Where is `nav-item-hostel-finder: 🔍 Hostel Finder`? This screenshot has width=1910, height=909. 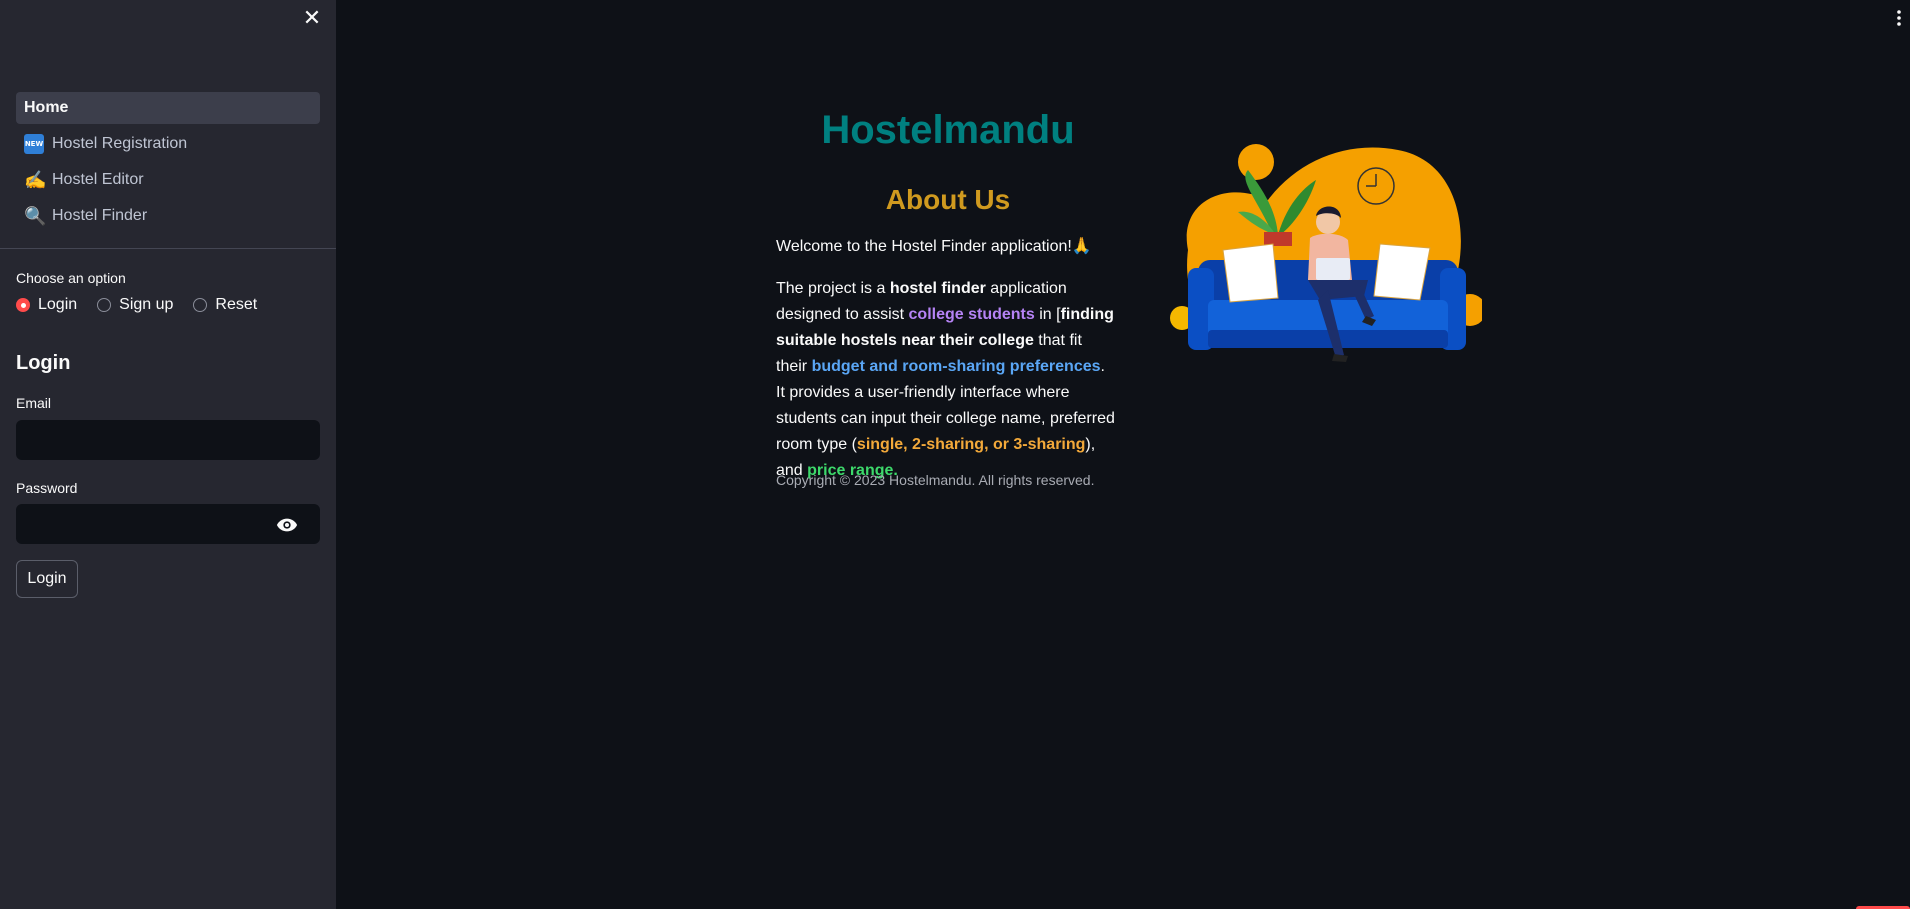 nav-item-hostel-finder: 🔍 Hostel Finder is located at coordinates (168, 216).